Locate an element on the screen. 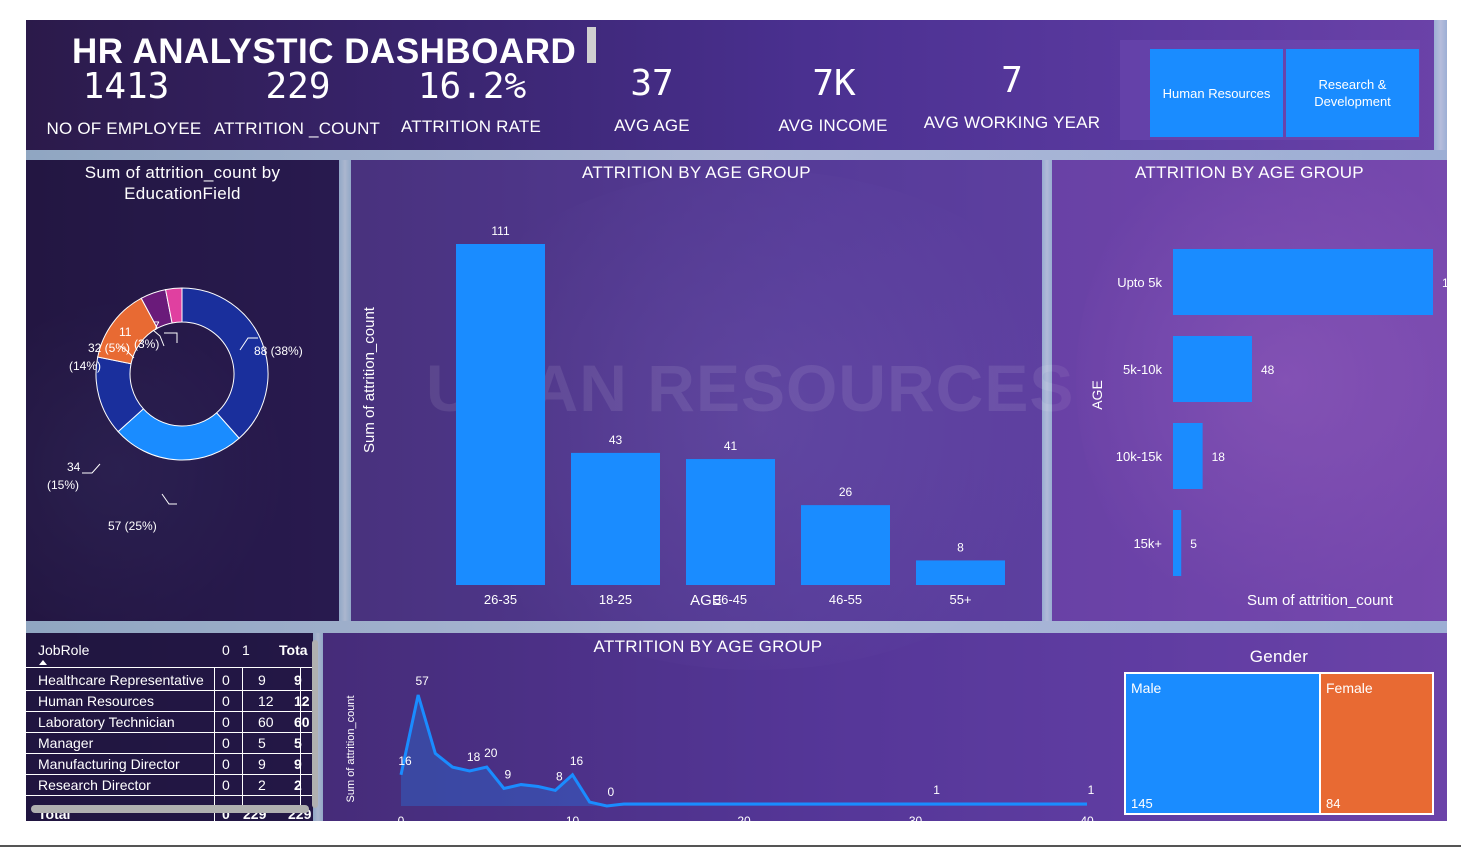  kpi-attrition-count-value: 229 is located at coordinates (298, 86).